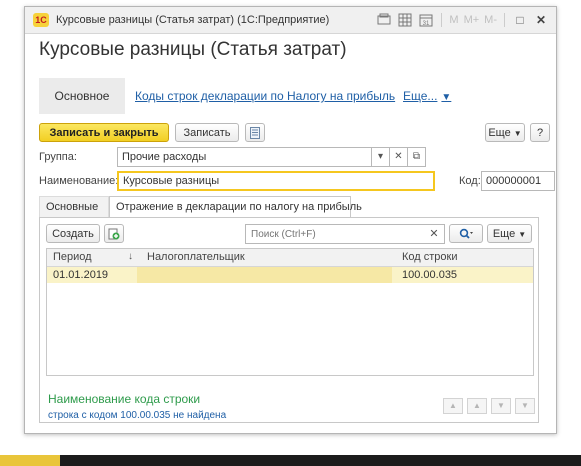  Describe the element at coordinates (74, 207) in the screenshot. I see `tab-main: Основные` at that location.